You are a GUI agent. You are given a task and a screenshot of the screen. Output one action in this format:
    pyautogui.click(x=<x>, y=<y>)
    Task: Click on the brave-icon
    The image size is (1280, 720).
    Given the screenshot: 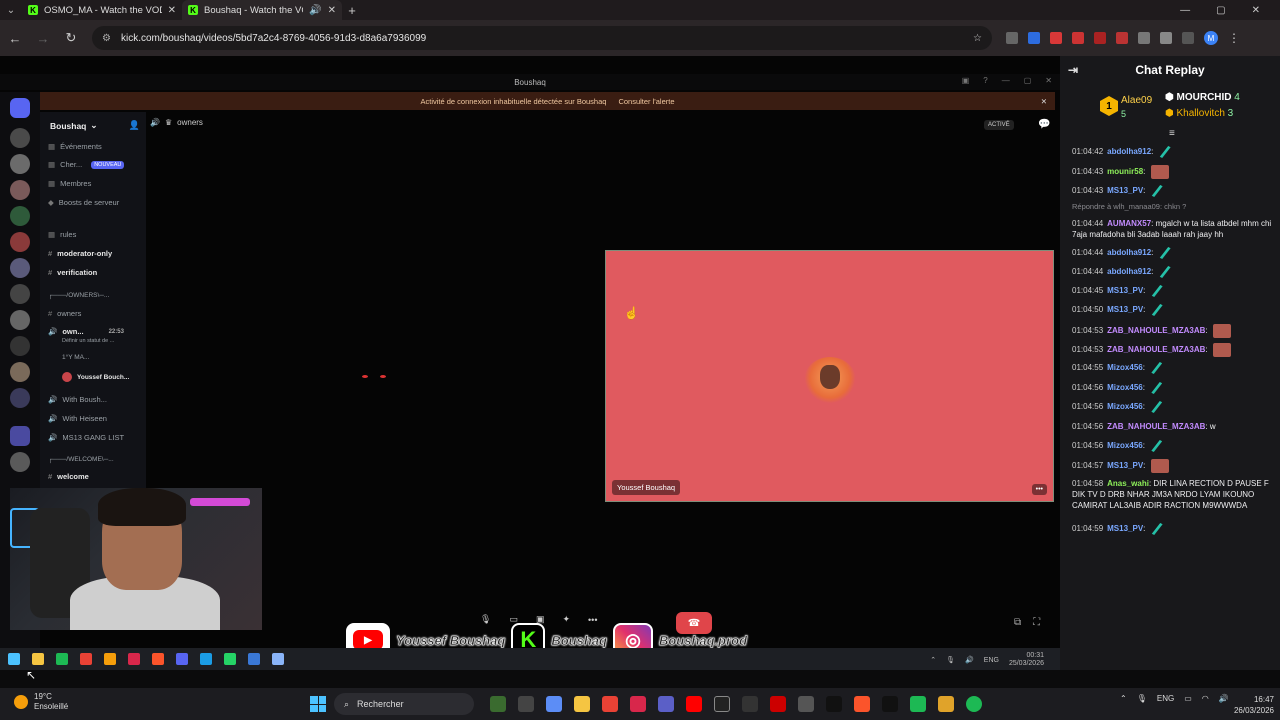 What is the action you would take?
    pyautogui.click(x=862, y=704)
    